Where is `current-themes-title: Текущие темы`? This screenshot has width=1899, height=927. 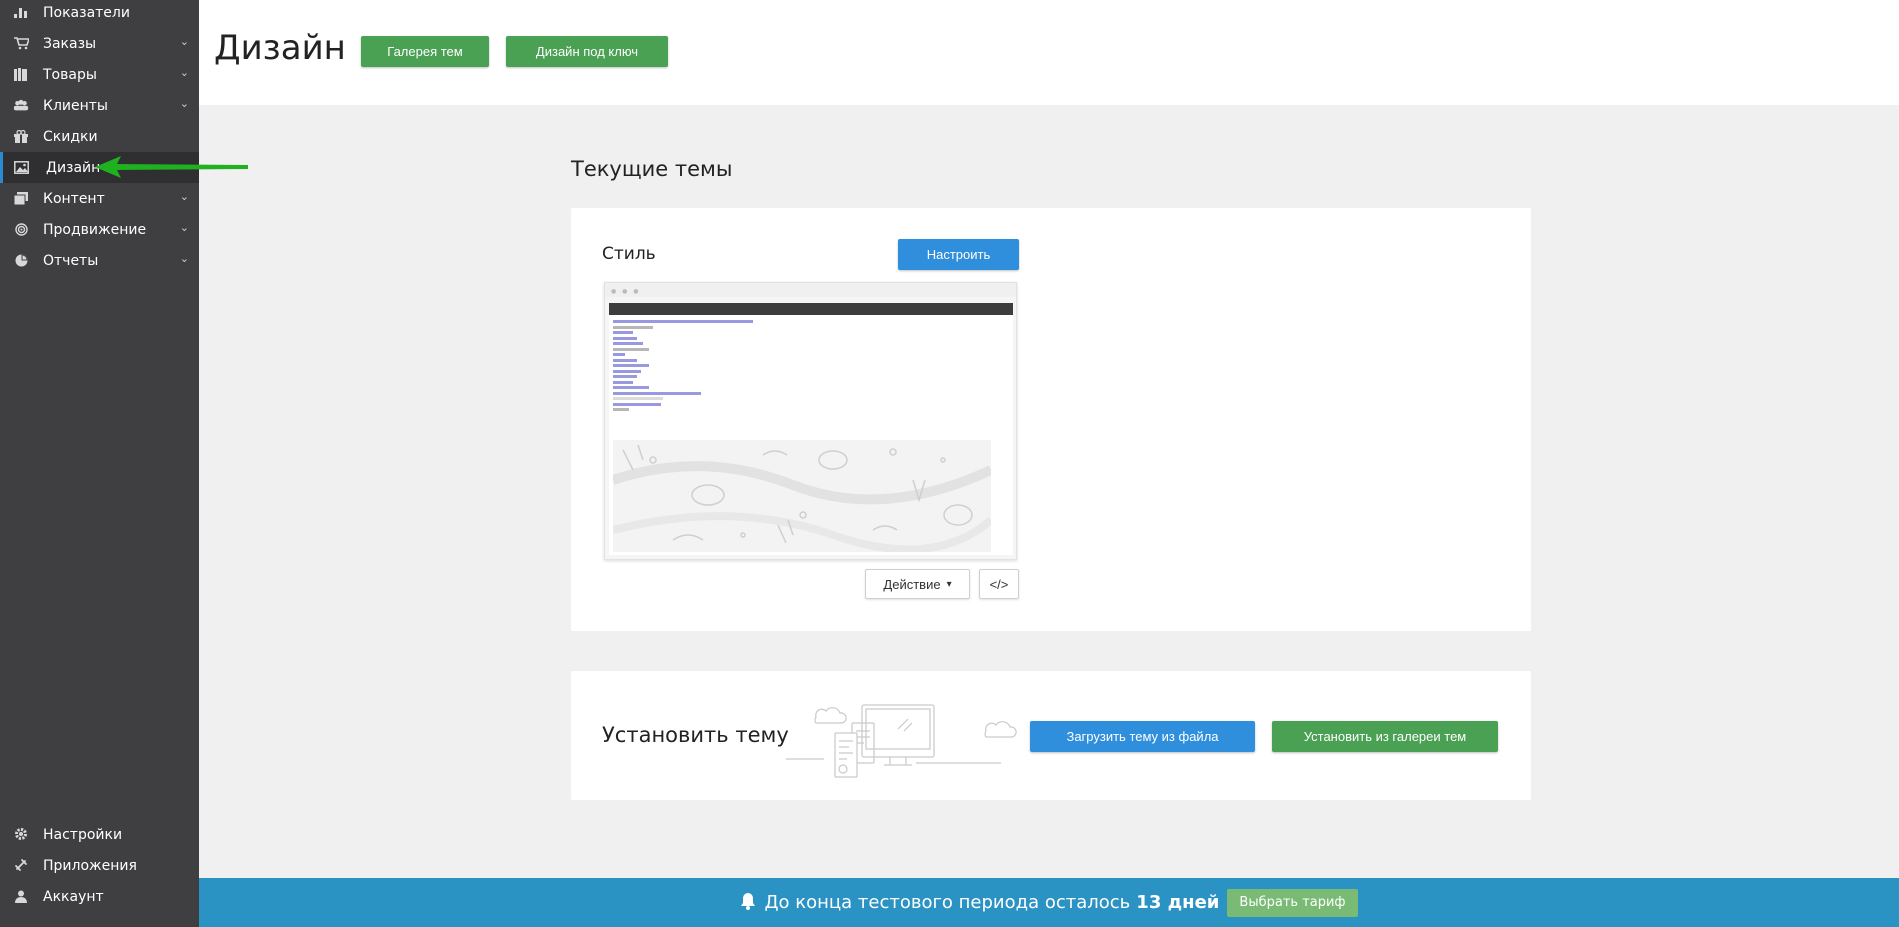 current-themes-title: Текущие темы is located at coordinates (652, 169).